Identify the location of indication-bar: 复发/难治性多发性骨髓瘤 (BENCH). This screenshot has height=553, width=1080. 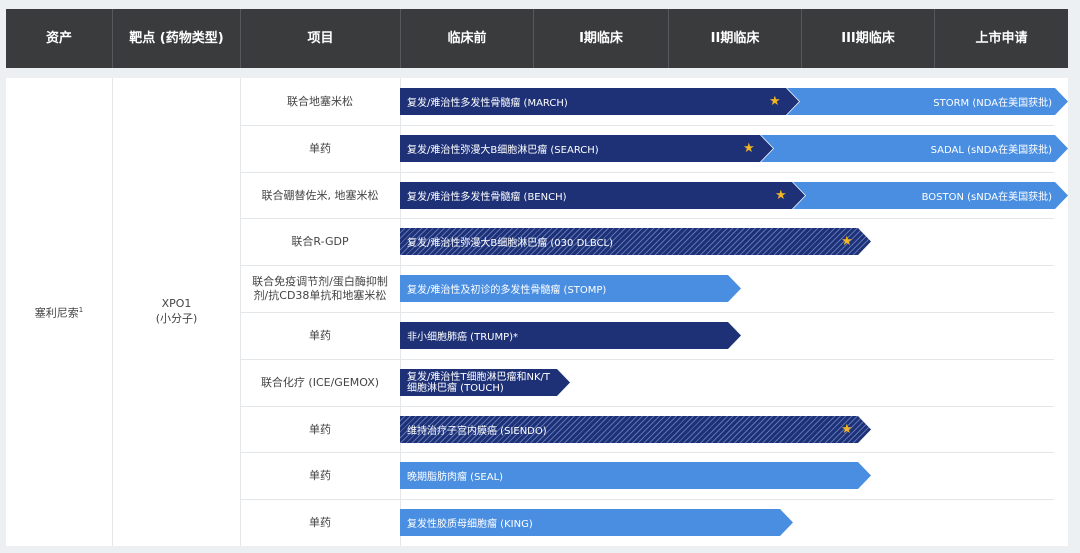
(602, 195).